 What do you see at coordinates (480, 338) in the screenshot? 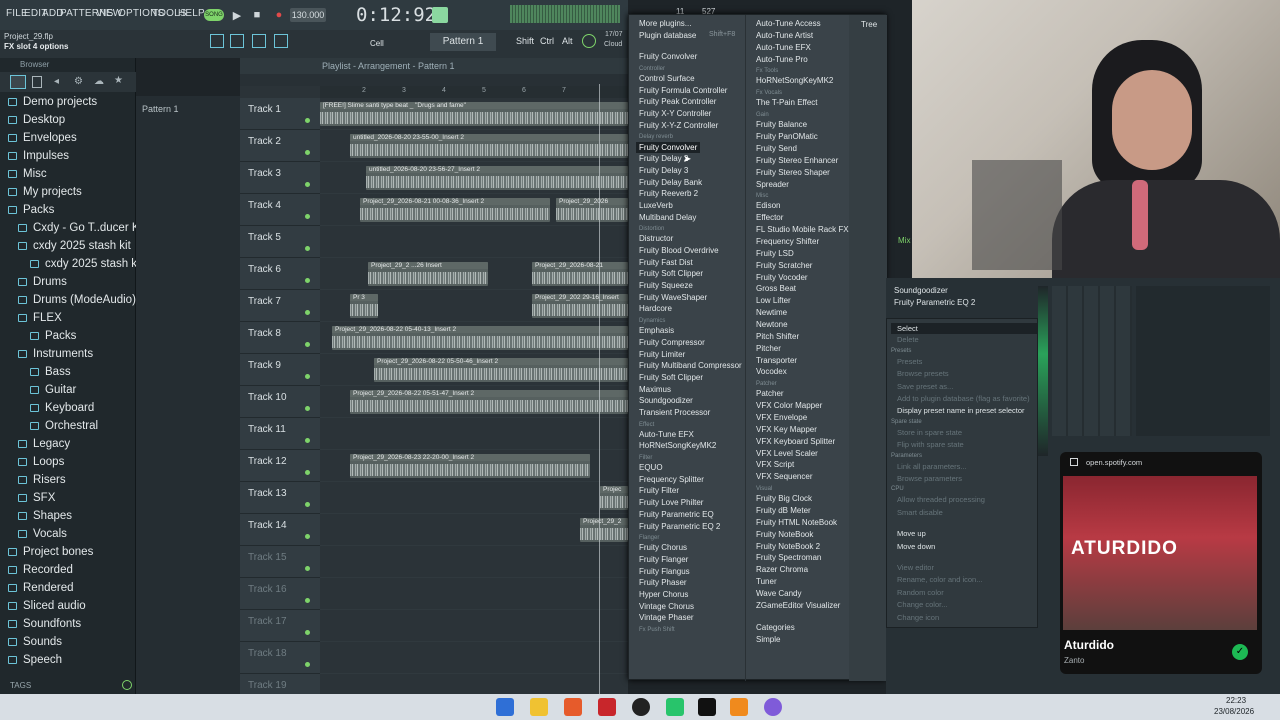
I see `audio-clip: Project_29_2026-08-22 05-40-13_Insert 2` at bounding box center [480, 338].